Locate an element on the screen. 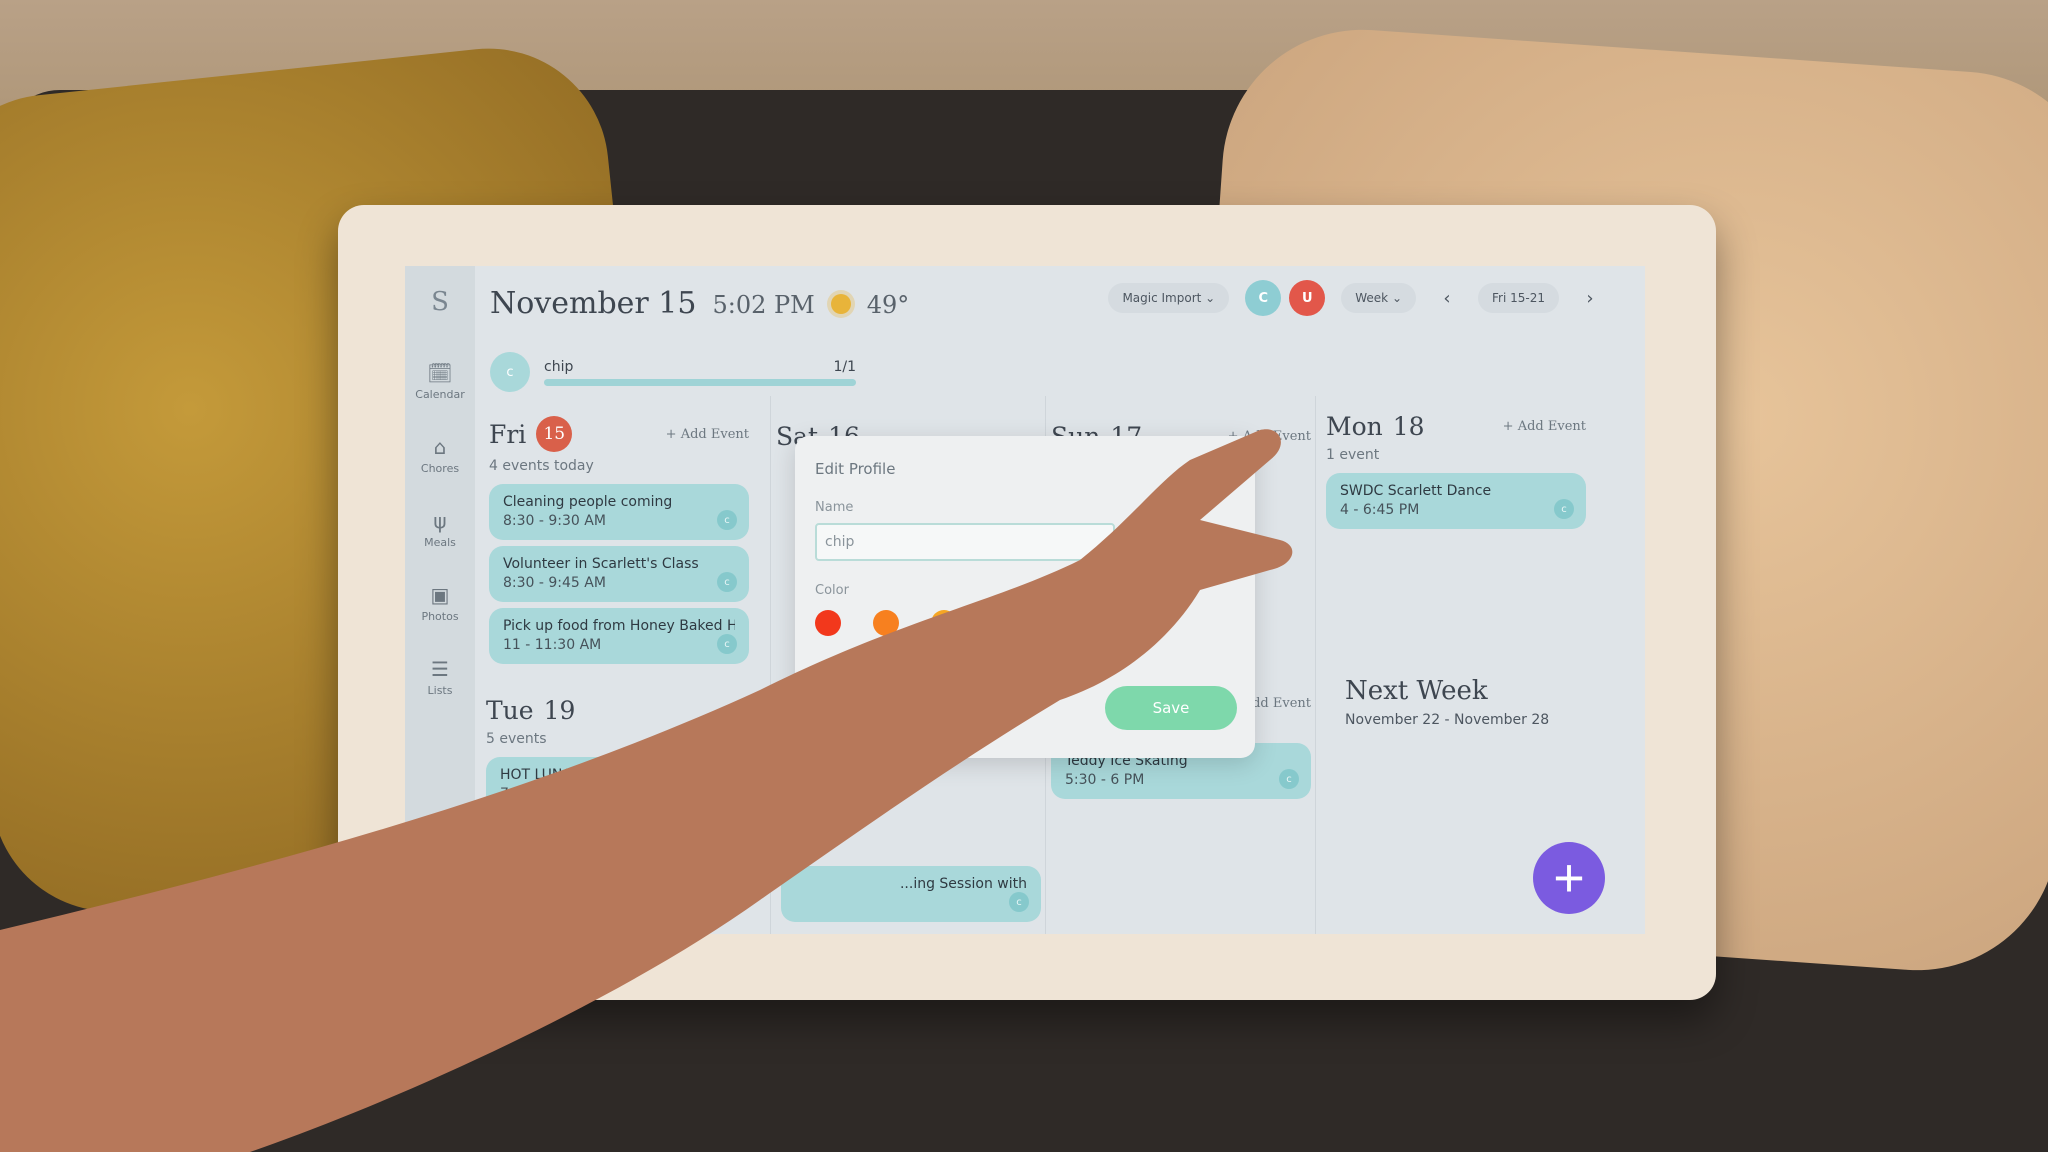  date-range: Fri 15-21 is located at coordinates (1518, 298).